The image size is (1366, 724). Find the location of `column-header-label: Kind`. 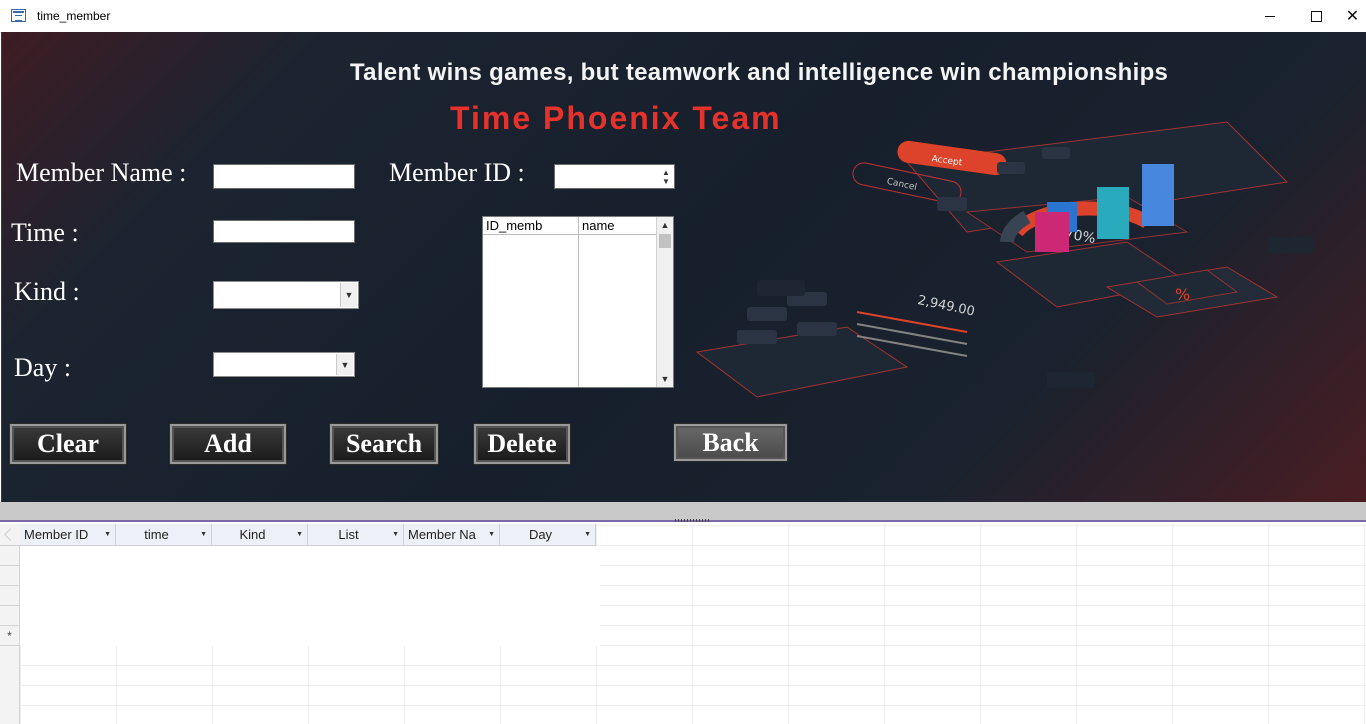

column-header-label: Kind is located at coordinates (252, 534).